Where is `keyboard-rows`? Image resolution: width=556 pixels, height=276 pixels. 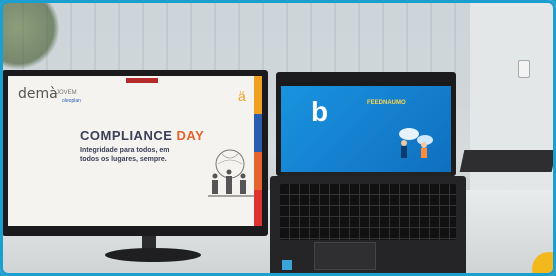 keyboard-rows is located at coordinates (368, 212).